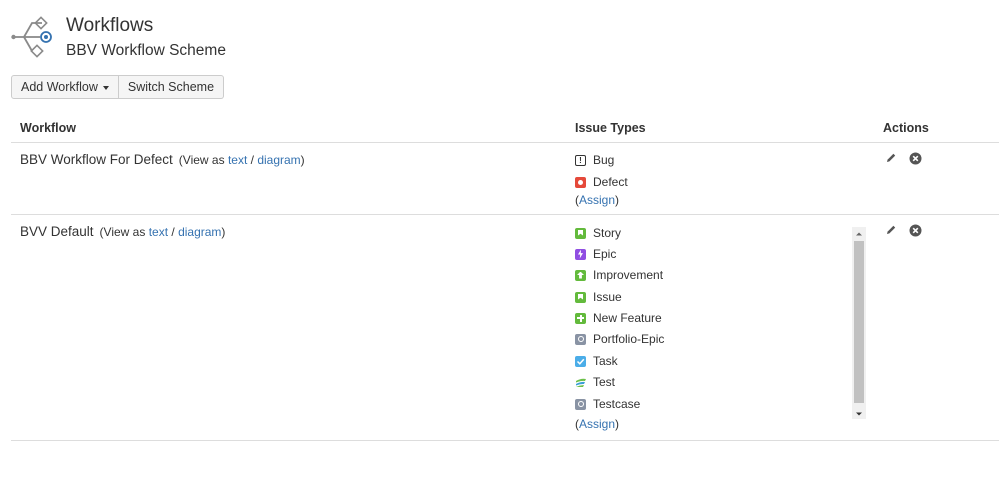  Describe the element at coordinates (859, 233) in the screenshot. I see `scroll-up-icon` at that location.